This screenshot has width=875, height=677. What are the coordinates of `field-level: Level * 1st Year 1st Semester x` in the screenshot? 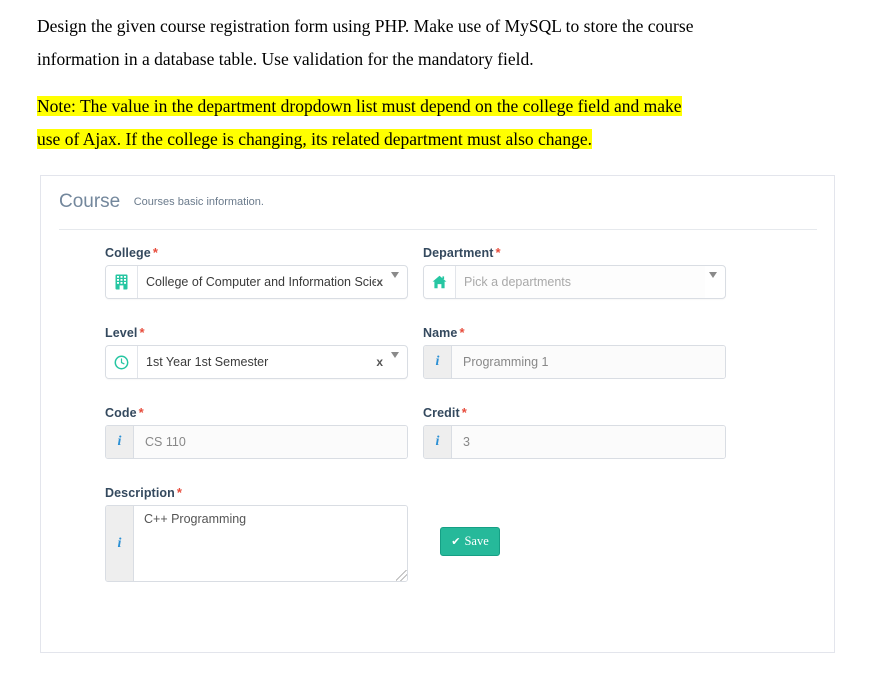 It's located at (256, 352).